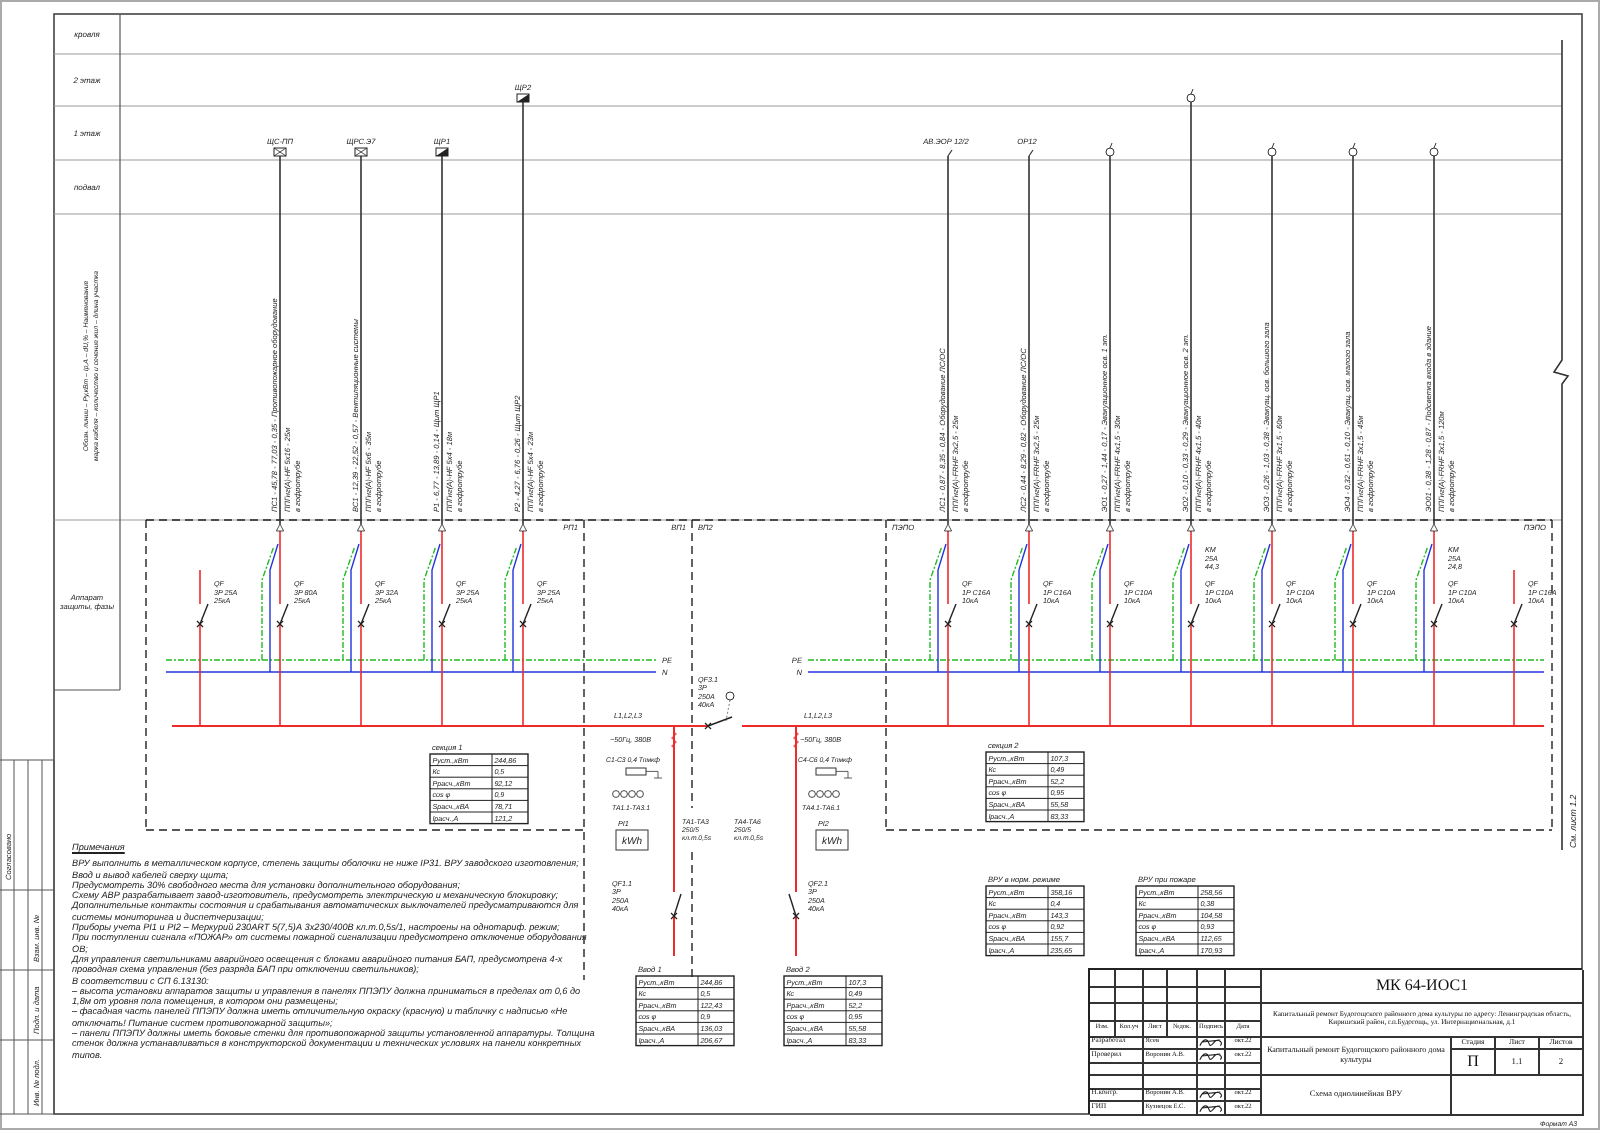 This screenshot has width=1600, height=1130. Describe the element at coordinates (1423, 987) in the screenshot. I see `drawing-code: МК 64-ИОС1` at that location.